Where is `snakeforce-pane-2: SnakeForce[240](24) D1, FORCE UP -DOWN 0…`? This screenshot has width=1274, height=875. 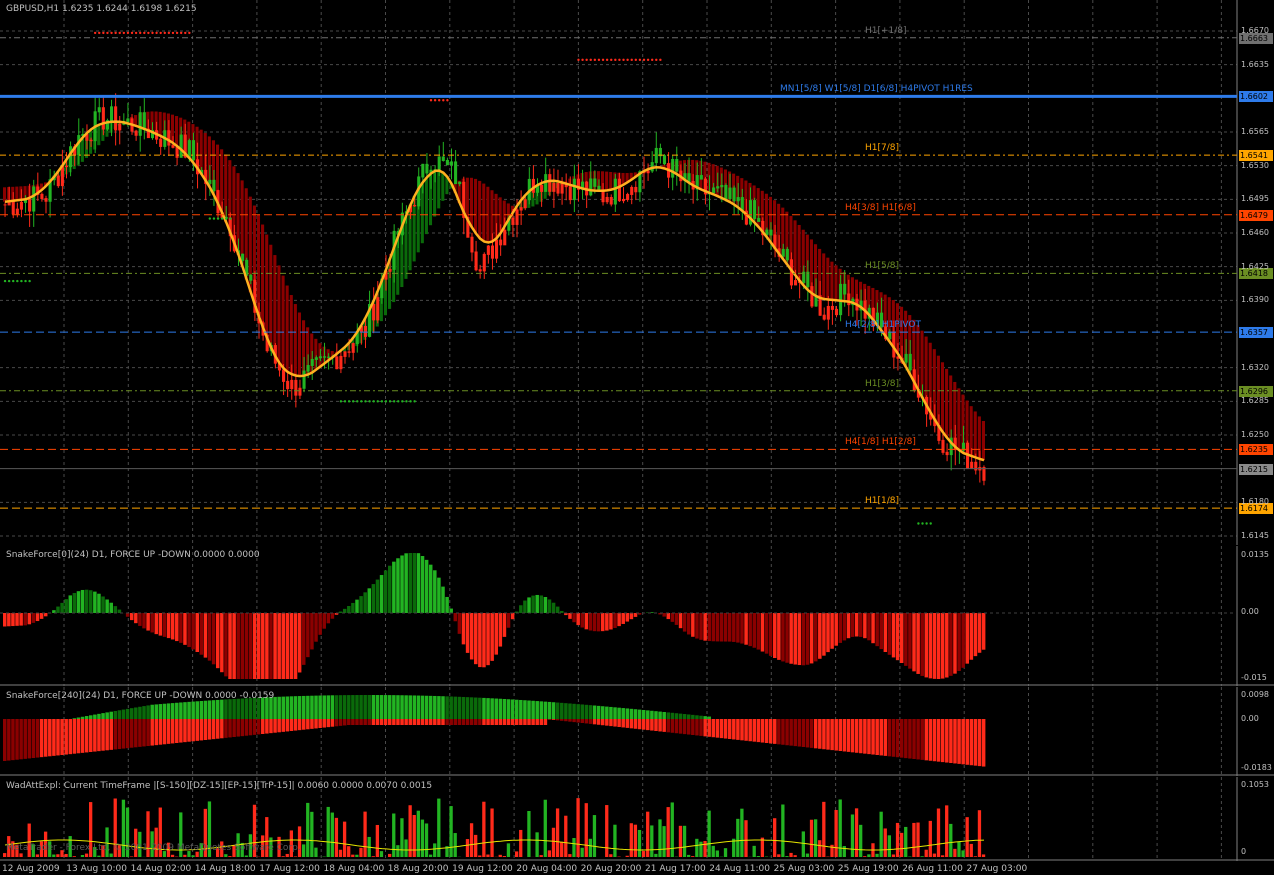
snakeforce-pane-2: SnakeForce[240](24) D1, FORCE UP -DOWN 0… is located at coordinates (637, 731).